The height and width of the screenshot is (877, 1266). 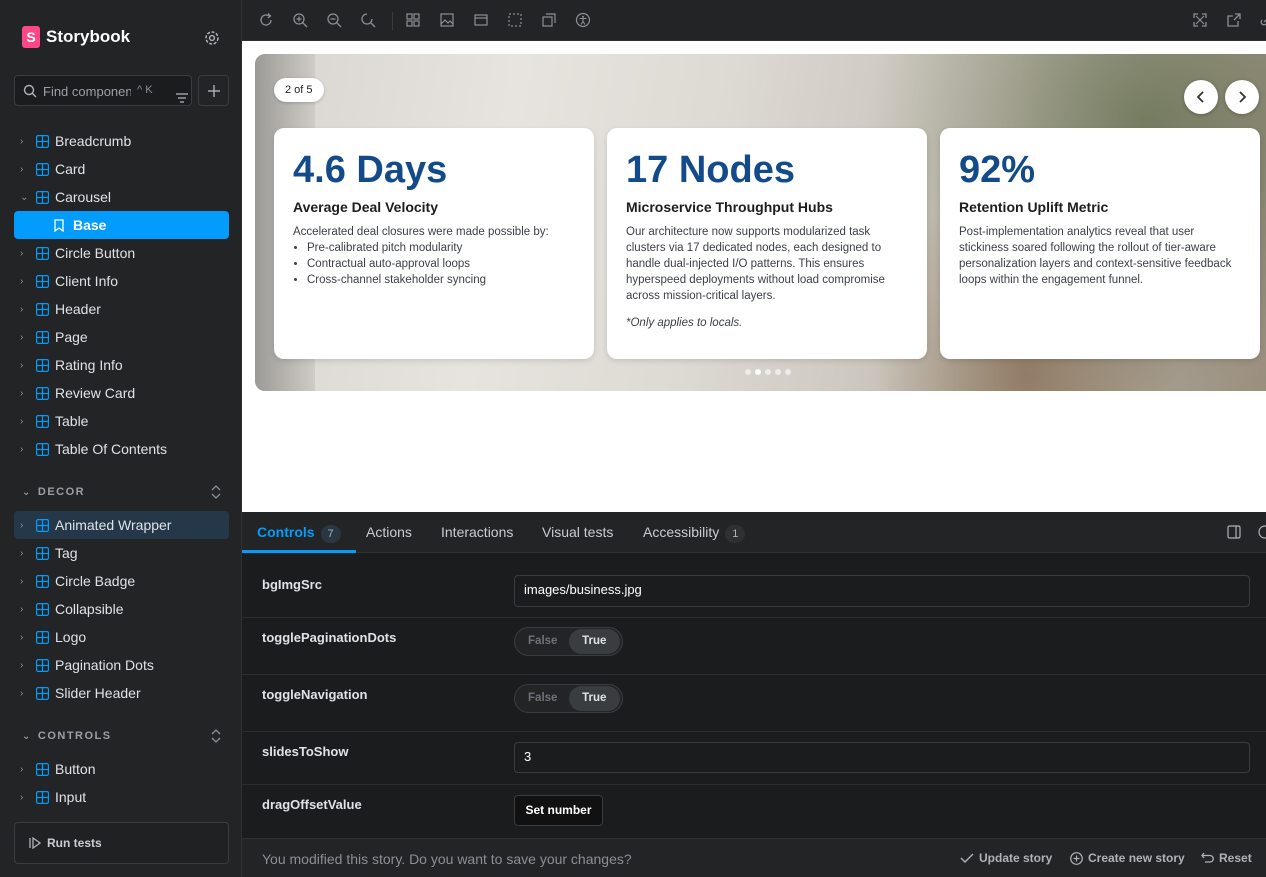 What do you see at coordinates (121, 281) in the screenshot?
I see `tree-item-client-info: › Client Info` at bounding box center [121, 281].